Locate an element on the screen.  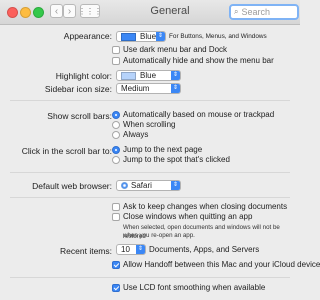
scroll-bars-automatic-radio is located at coordinates (116, 115).